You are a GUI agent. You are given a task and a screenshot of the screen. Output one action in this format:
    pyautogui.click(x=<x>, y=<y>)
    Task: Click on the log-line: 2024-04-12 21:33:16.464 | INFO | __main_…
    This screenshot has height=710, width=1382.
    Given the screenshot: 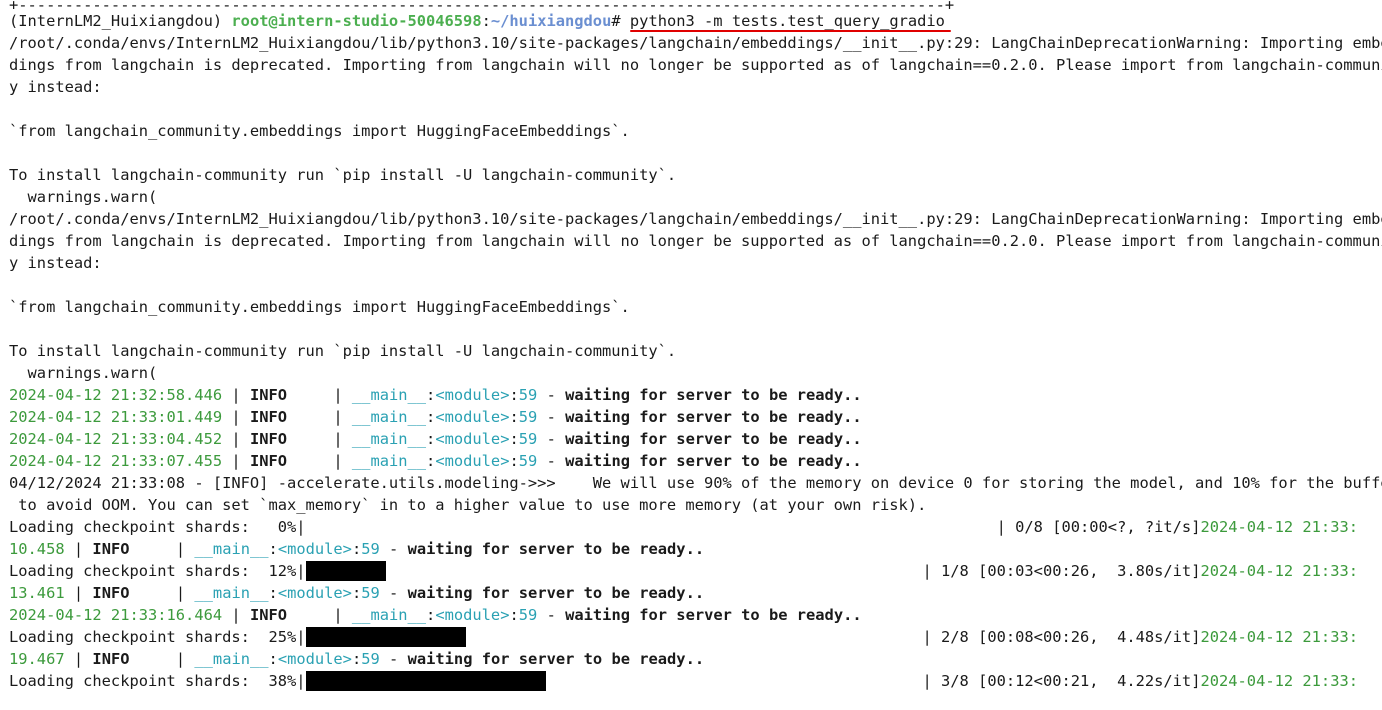 What is the action you would take?
    pyautogui.click(x=695, y=615)
    